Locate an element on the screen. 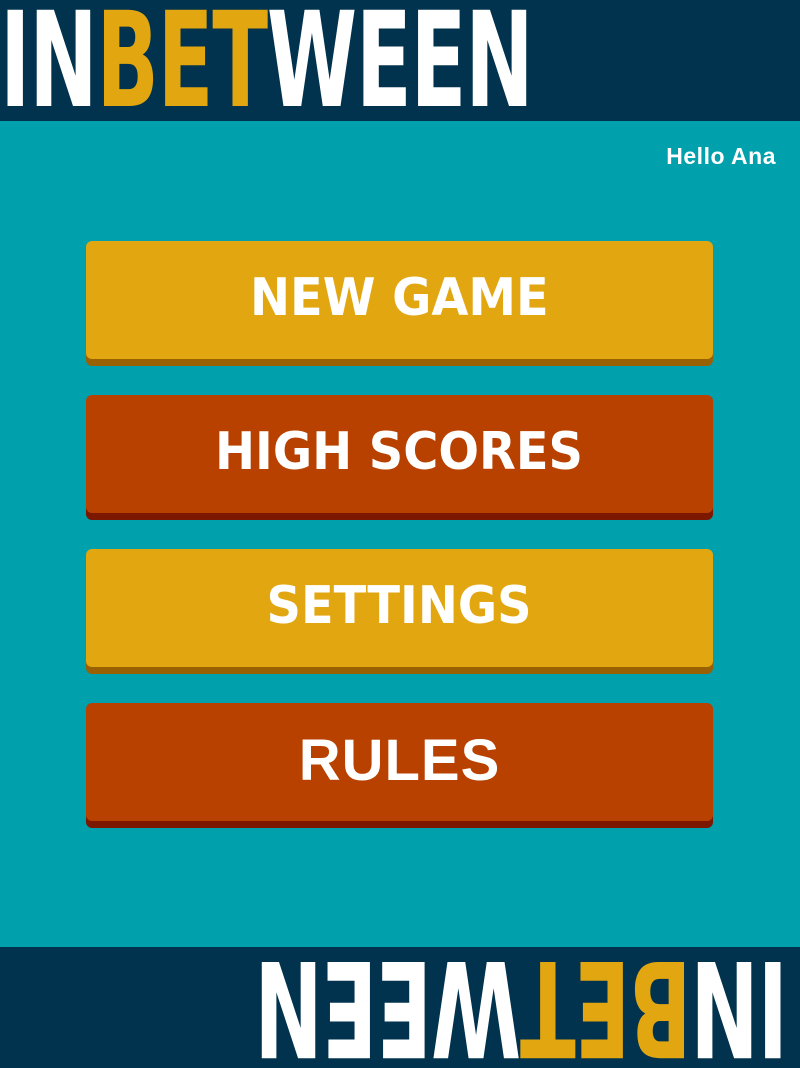 Image resolution: width=800 pixels, height=1068 pixels. footer-banner: IN BET WEEN is located at coordinates (400, 1007).